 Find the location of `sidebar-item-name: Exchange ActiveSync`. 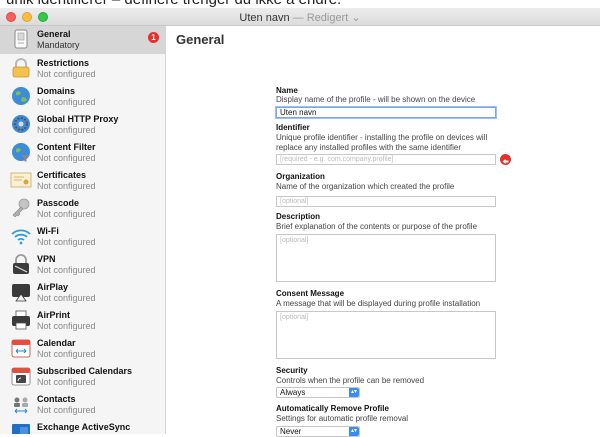

sidebar-item-name: Exchange ActiveSync is located at coordinates (84, 427).